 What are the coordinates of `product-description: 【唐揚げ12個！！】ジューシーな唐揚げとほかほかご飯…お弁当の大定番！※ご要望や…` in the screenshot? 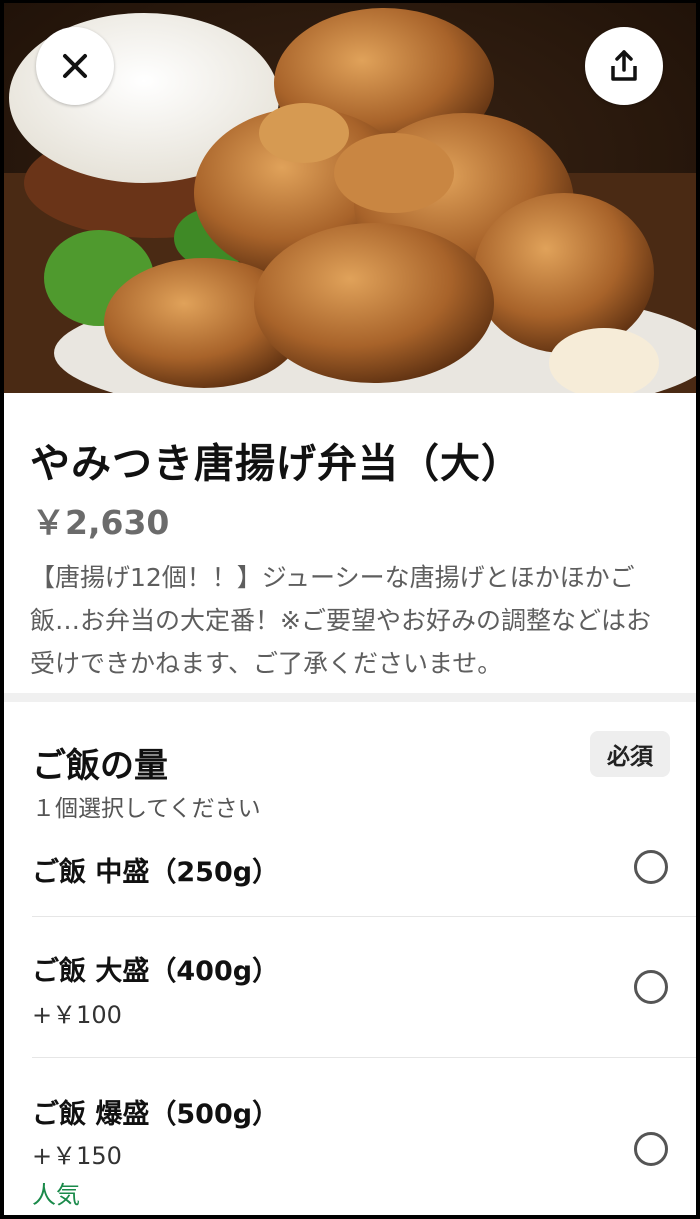 It's located at (340, 620).